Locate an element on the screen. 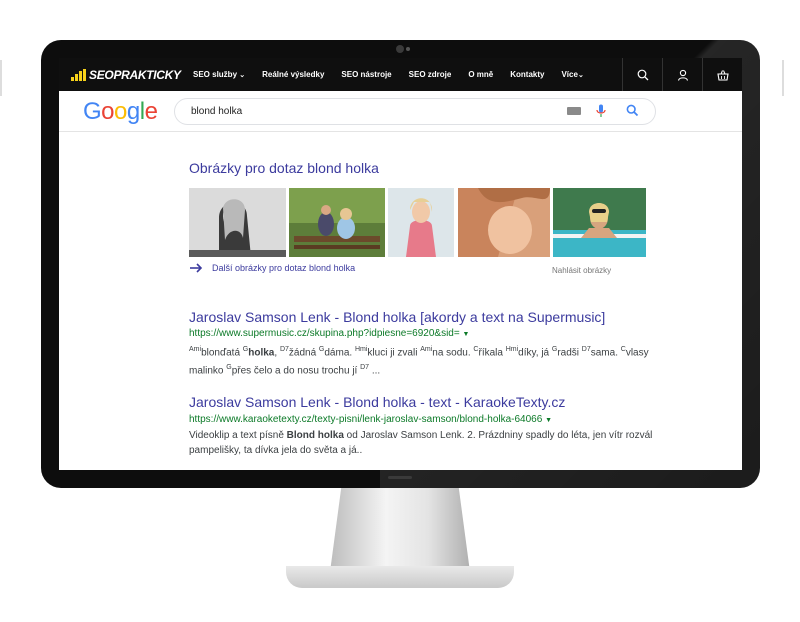 This screenshot has height=622, width=800. nav-item-seo-zdroje: SEO zdroje is located at coordinates (430, 74).